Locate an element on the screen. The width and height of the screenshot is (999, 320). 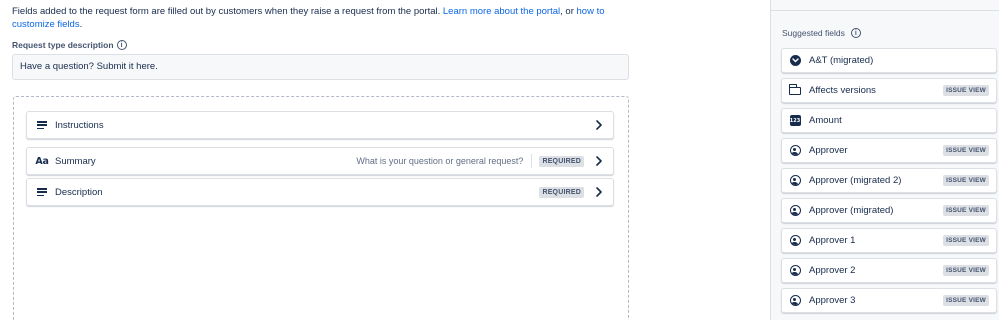
request-type-description-input: Have a question? Submit it here. is located at coordinates (320, 67).